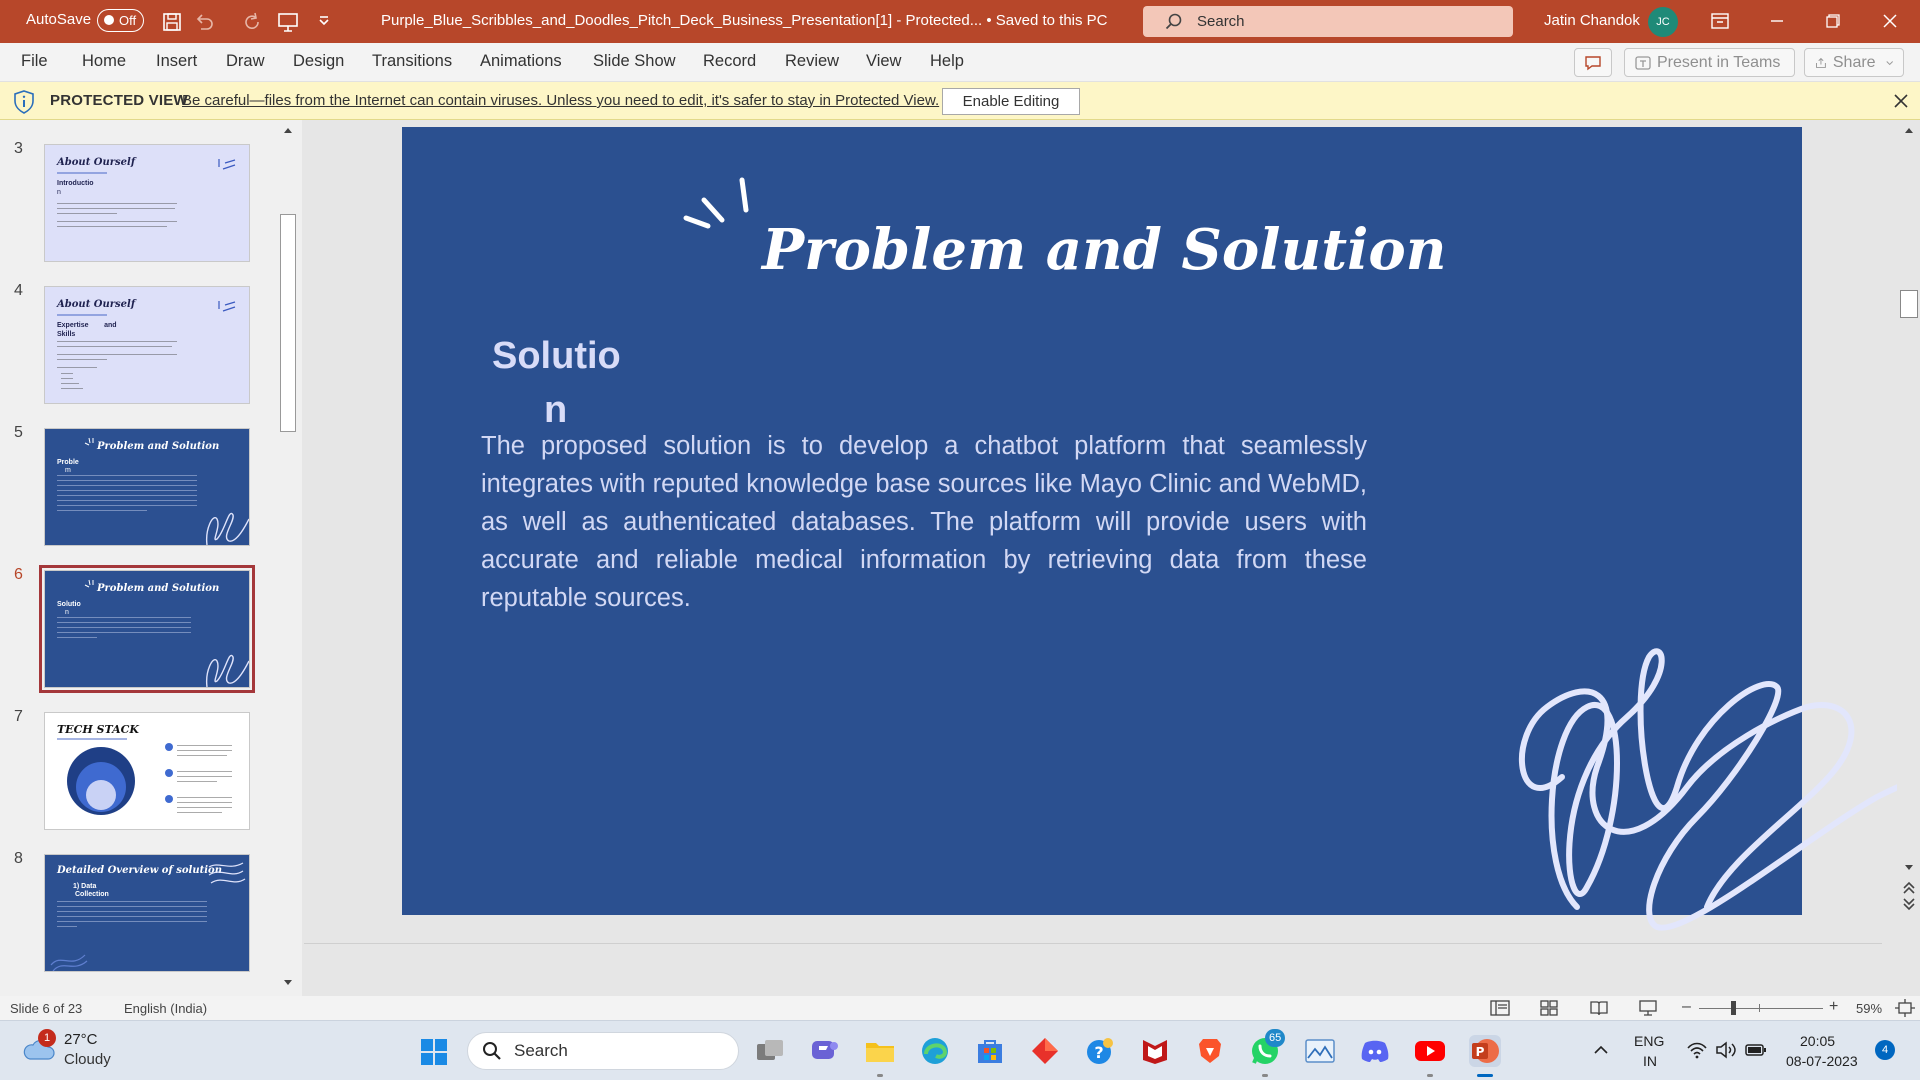 This screenshot has height=1080, width=1920. Describe the element at coordinates (990, 1051) in the screenshot. I see `microsoft-store-icon` at that location.